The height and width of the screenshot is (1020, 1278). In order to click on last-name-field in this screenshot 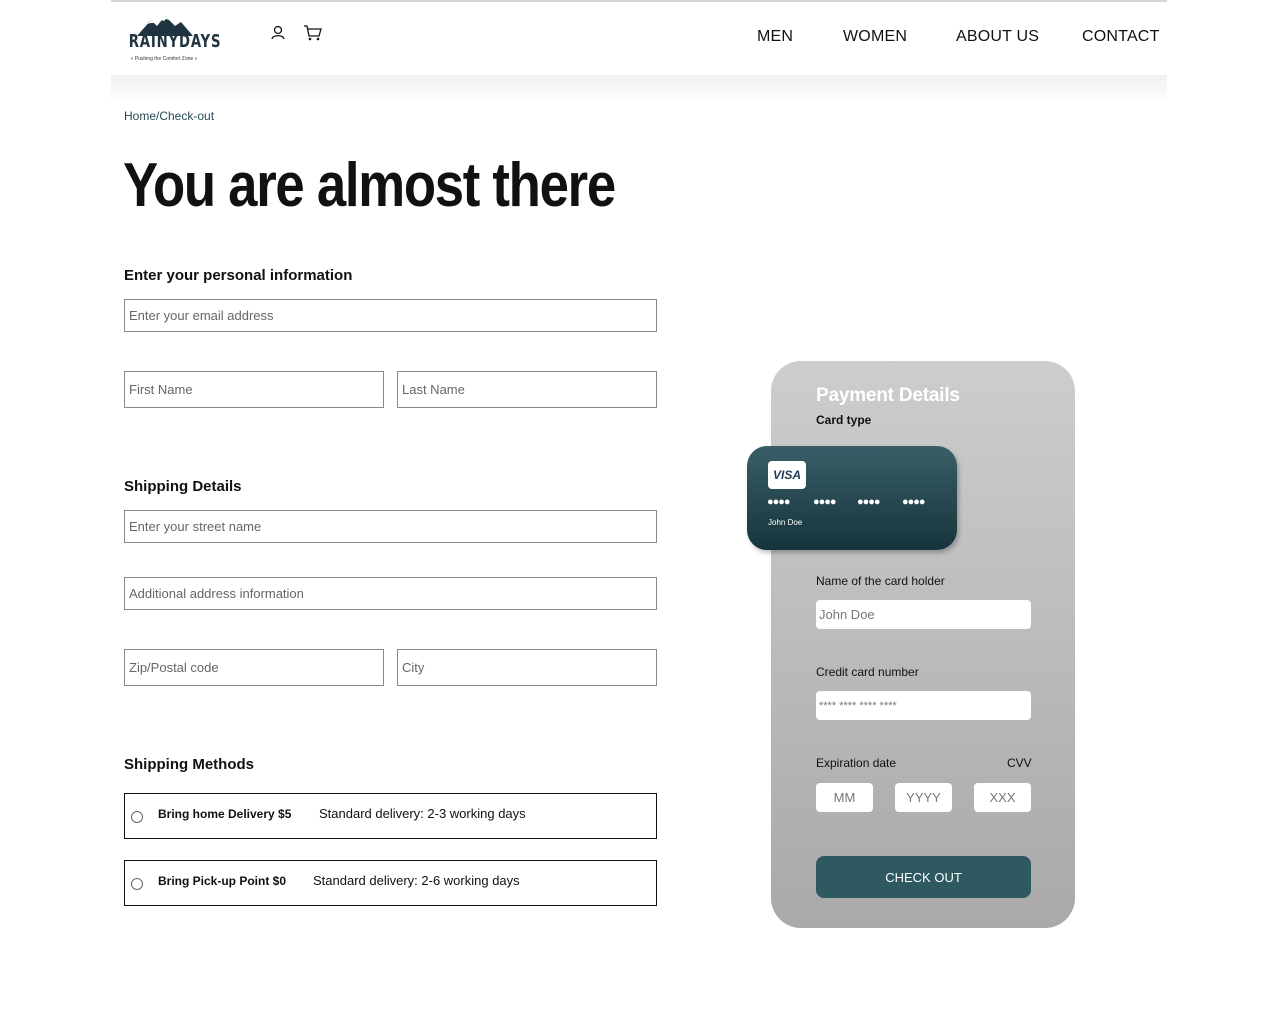, I will do `click(527, 389)`.